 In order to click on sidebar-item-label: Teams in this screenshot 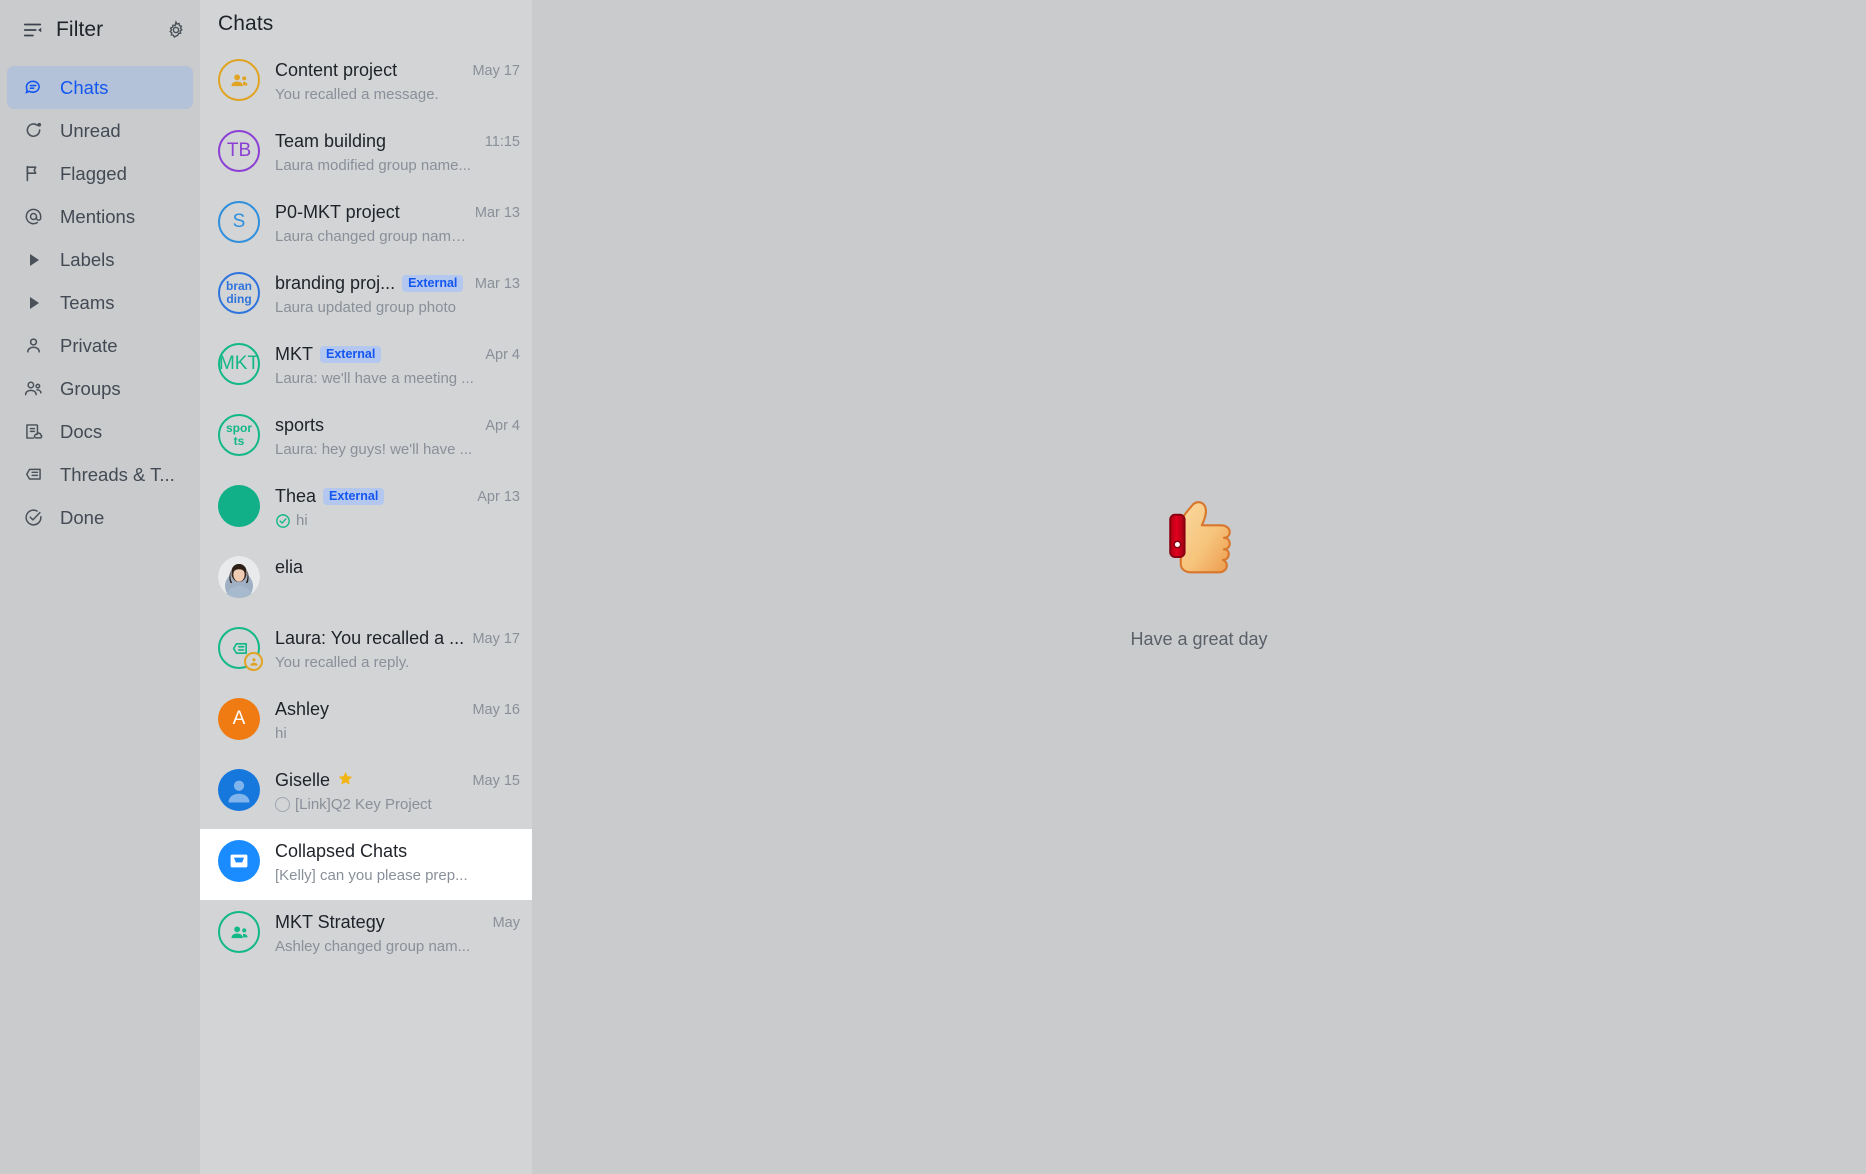, I will do `click(87, 302)`.